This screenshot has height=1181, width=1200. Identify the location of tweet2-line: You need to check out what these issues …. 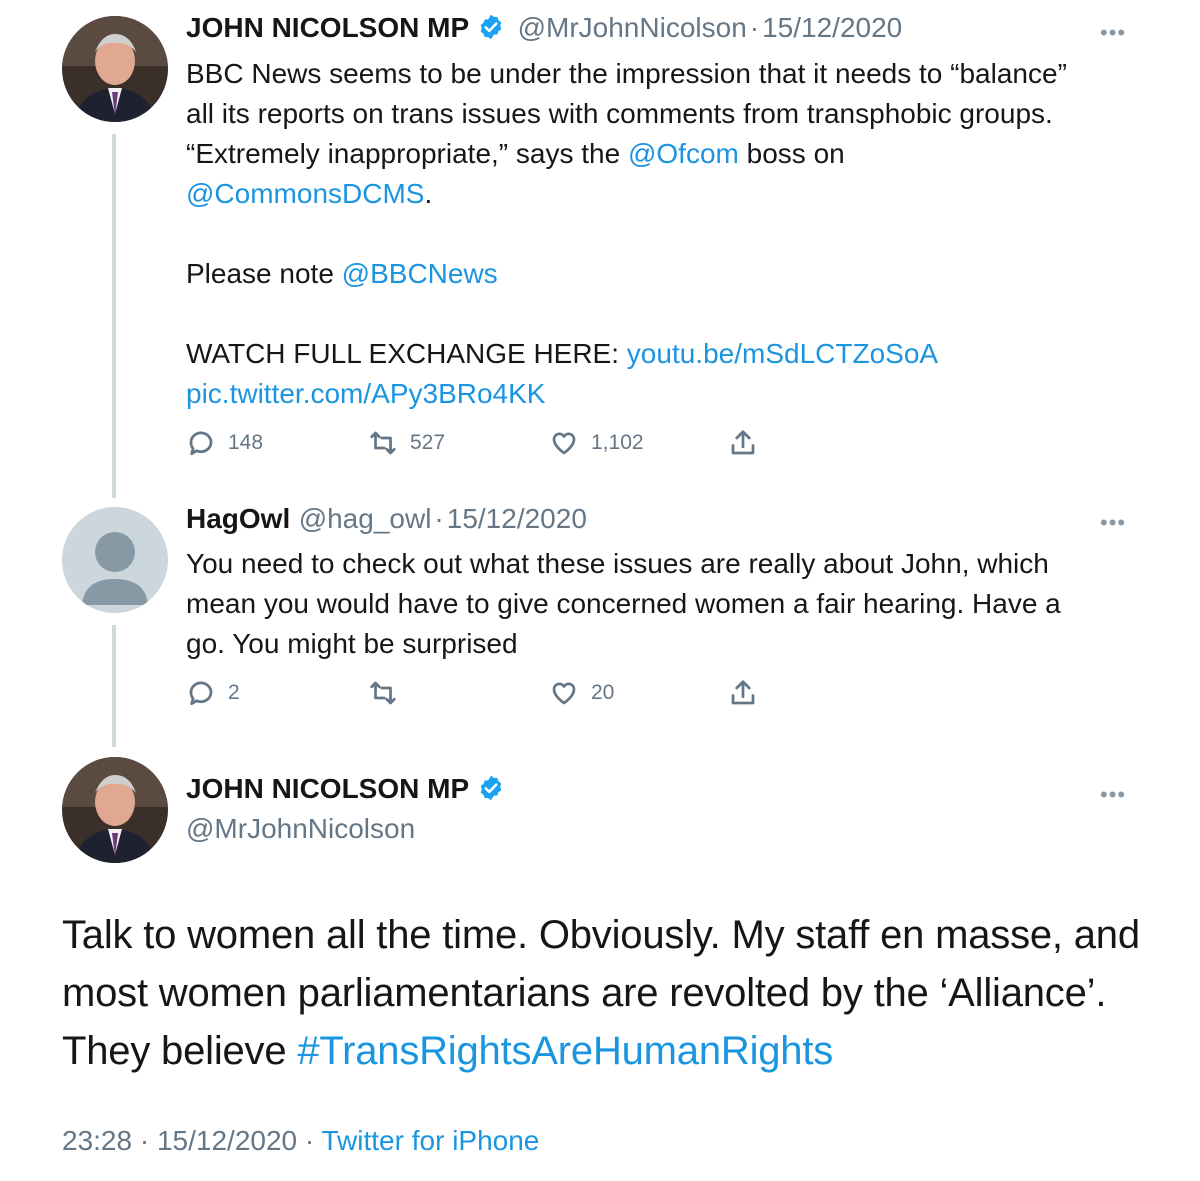
(617, 563).